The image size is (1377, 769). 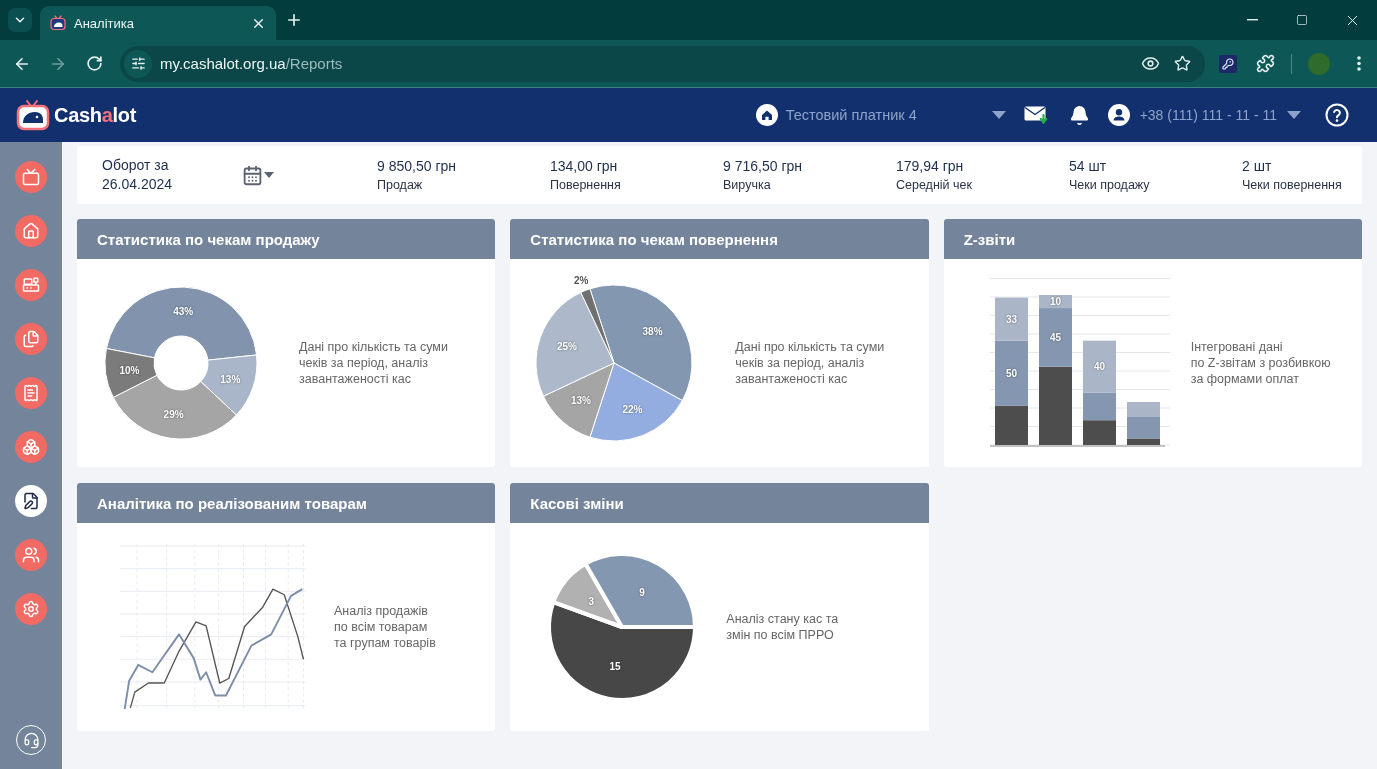 I want to click on stat-label: Повернення, so click(x=586, y=185).